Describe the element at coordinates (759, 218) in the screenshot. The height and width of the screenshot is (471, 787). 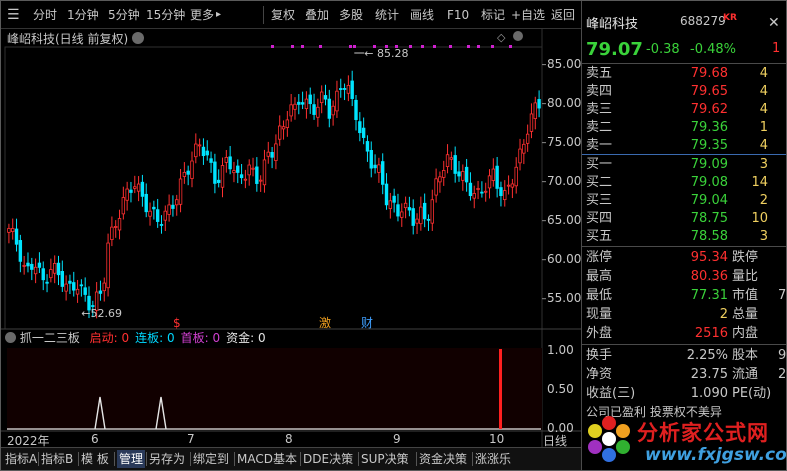
I see `order-volume: 10` at that location.